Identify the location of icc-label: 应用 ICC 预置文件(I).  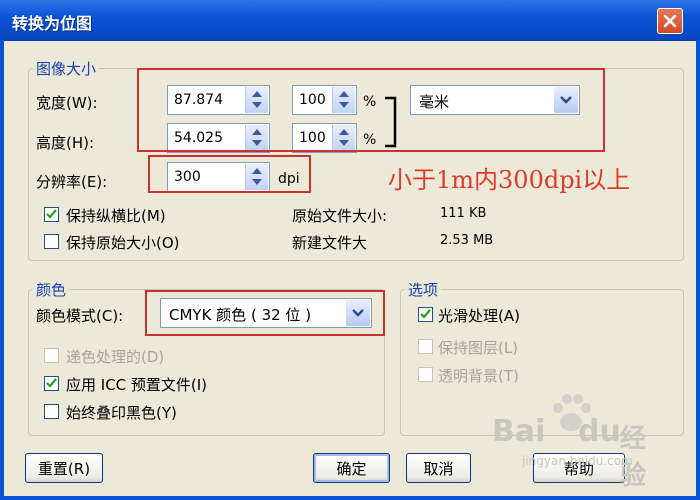
(136, 384).